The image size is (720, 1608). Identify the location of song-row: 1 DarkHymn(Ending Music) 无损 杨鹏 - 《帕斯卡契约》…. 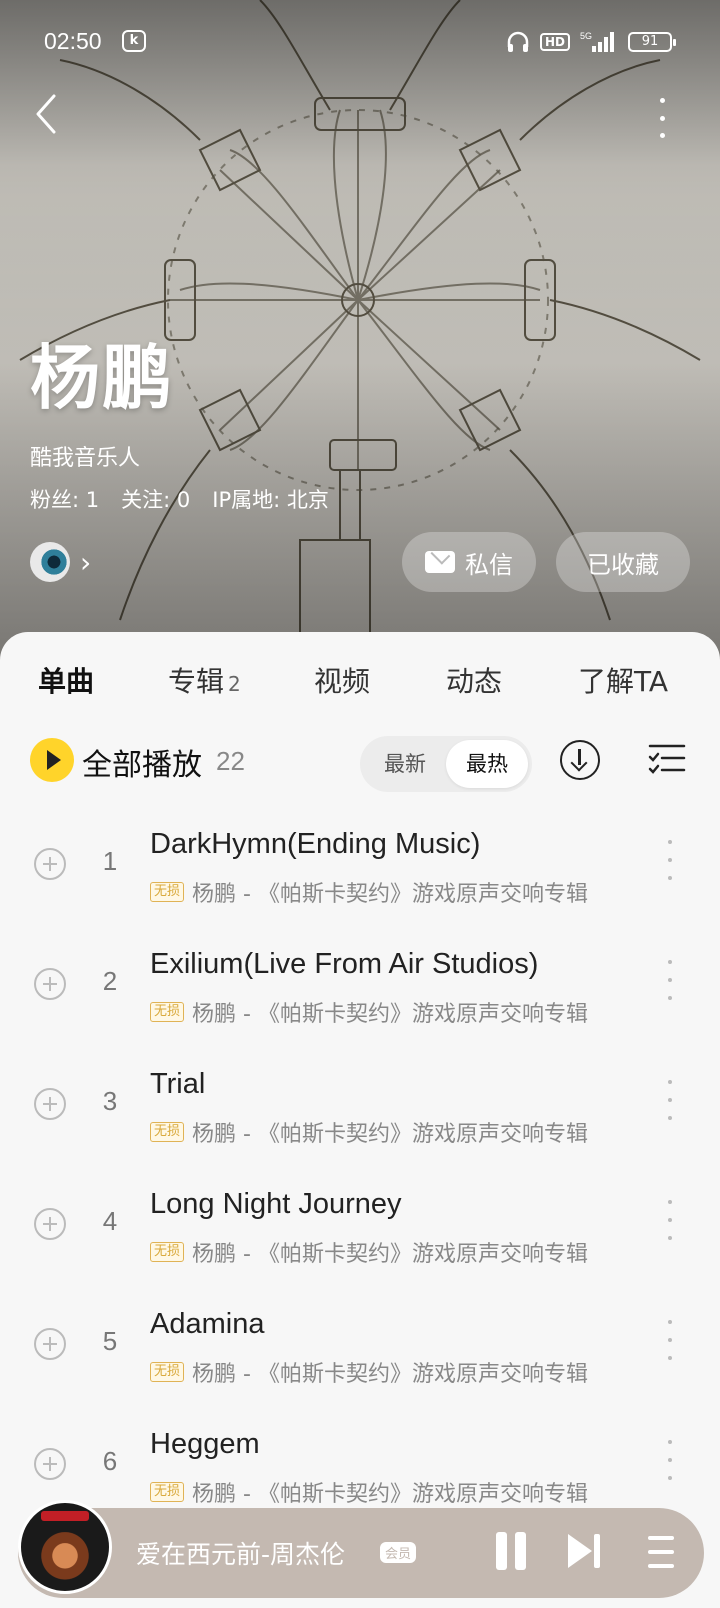
(360, 874).